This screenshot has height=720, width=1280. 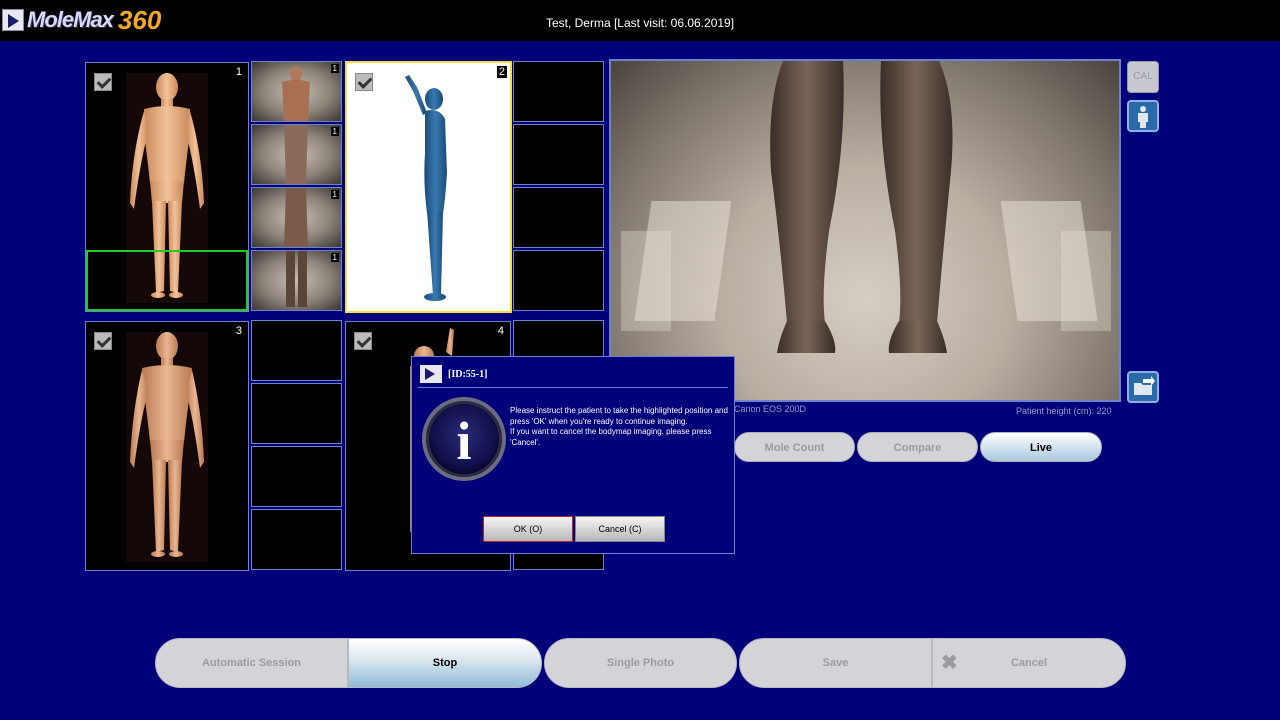 I want to click on info-icon: i, so click(x=464, y=439).